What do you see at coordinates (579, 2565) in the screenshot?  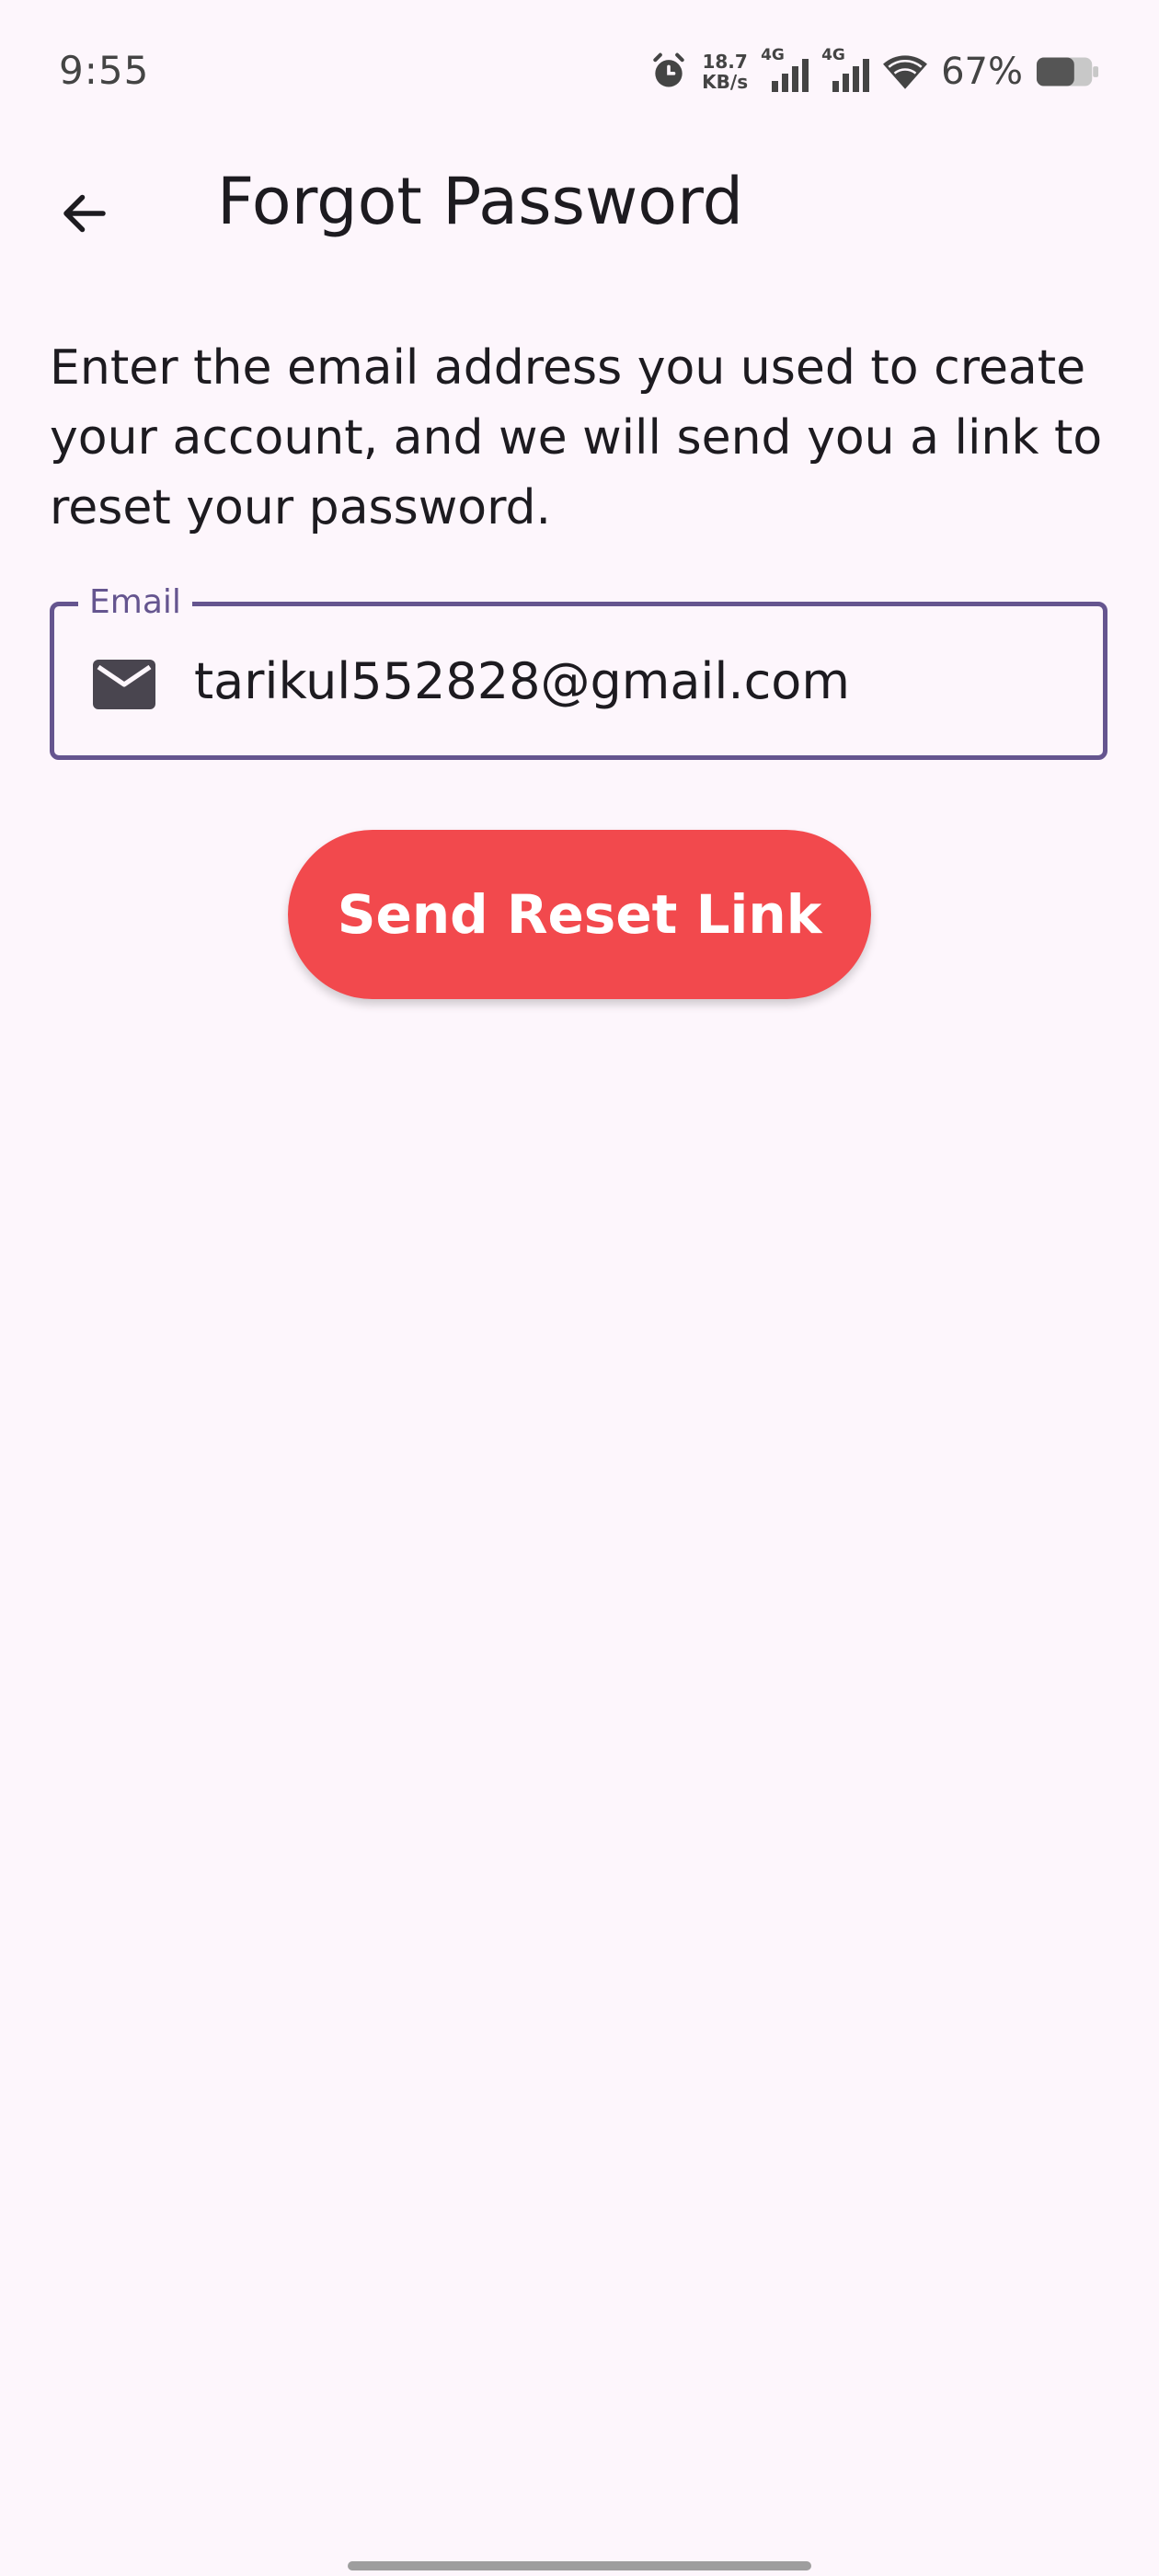 I see `home-indicator` at bounding box center [579, 2565].